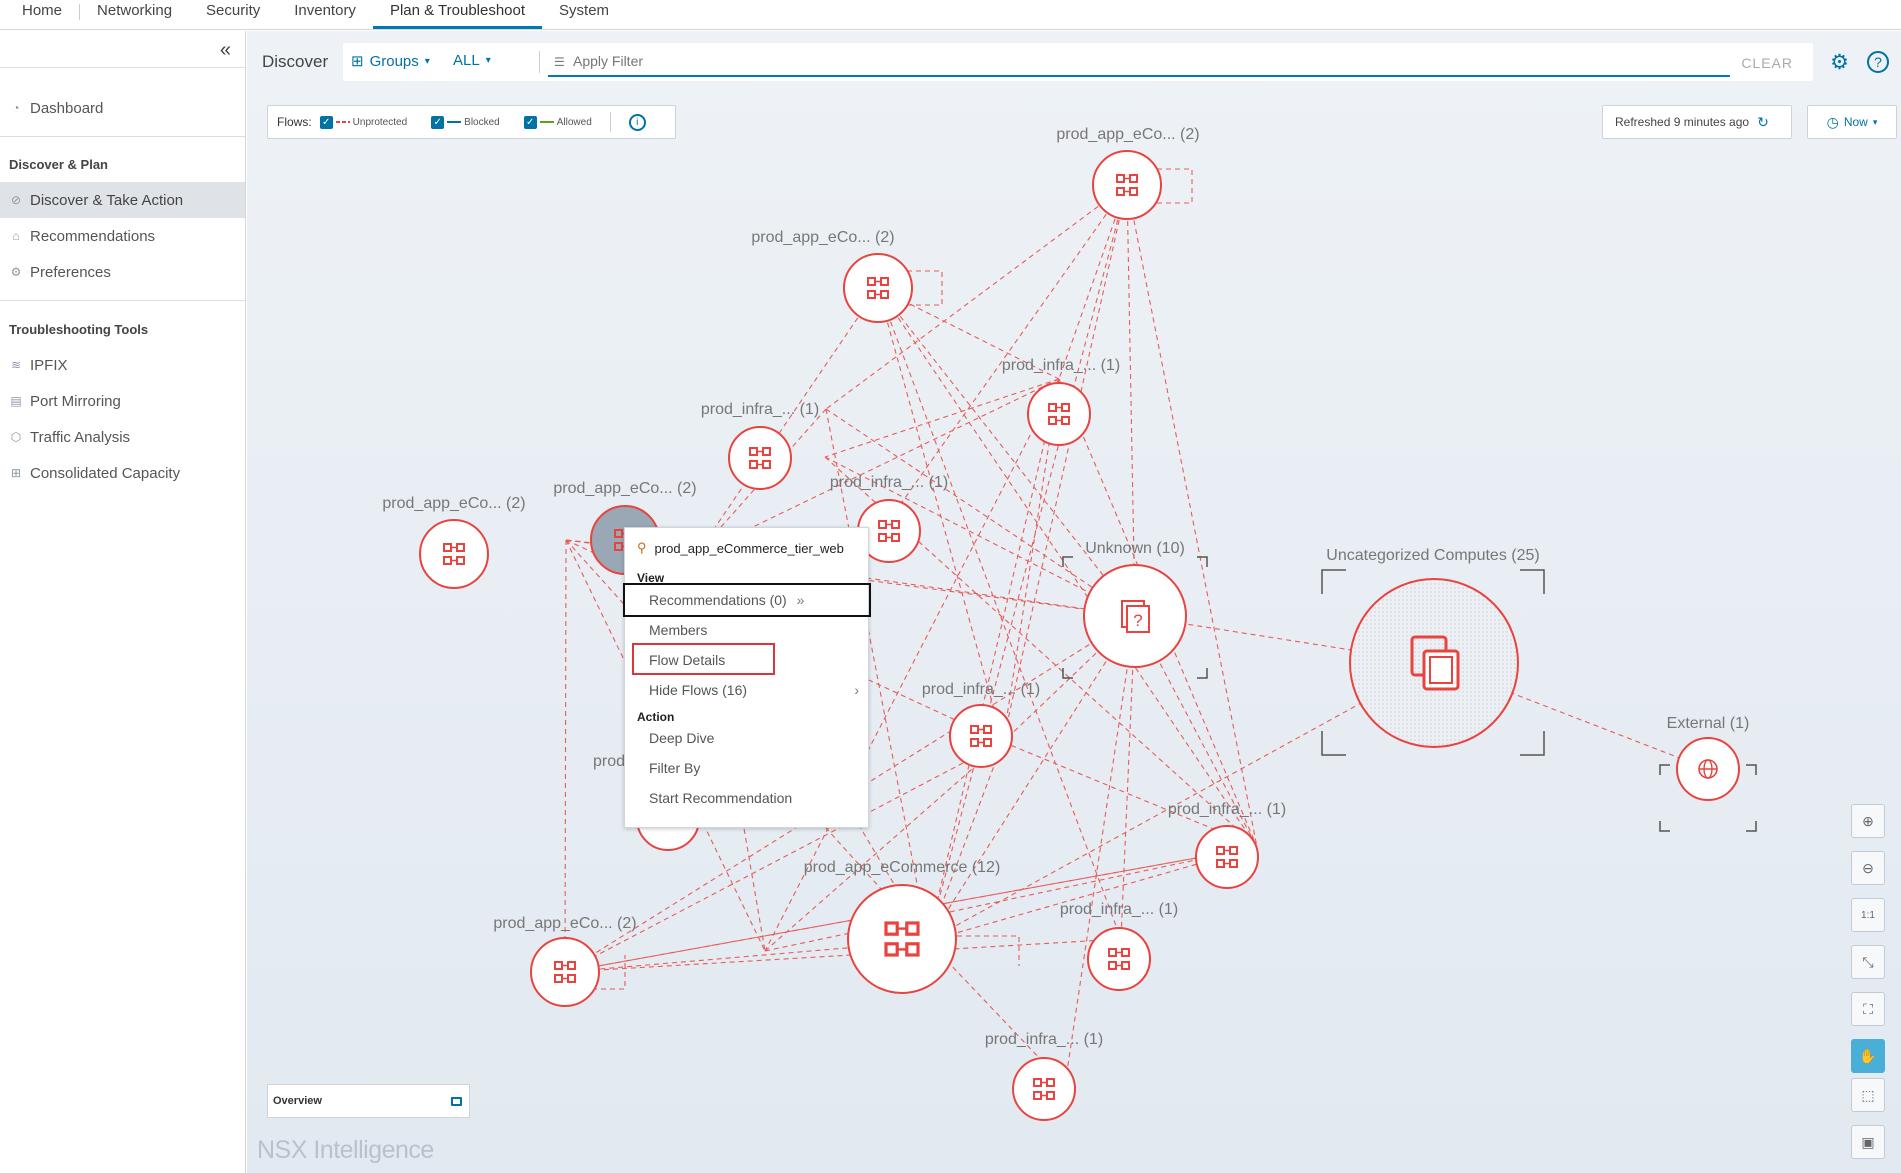 The width and height of the screenshot is (1901, 1173). I want to click on gear-icon: ⚙, so click(1839, 62).